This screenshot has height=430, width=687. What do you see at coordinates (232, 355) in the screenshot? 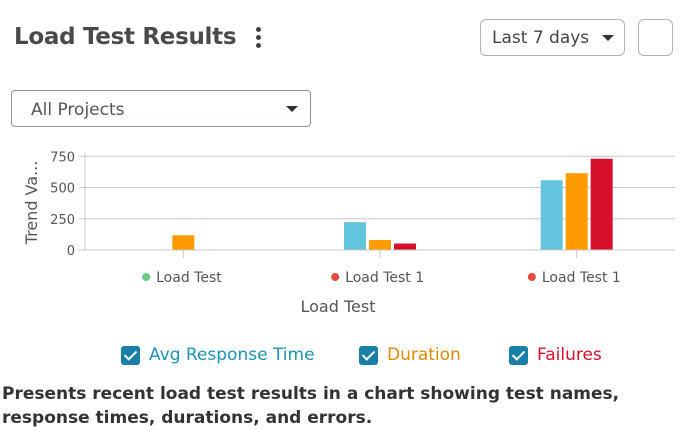
I see `legend-label: Avg Response Time` at bounding box center [232, 355].